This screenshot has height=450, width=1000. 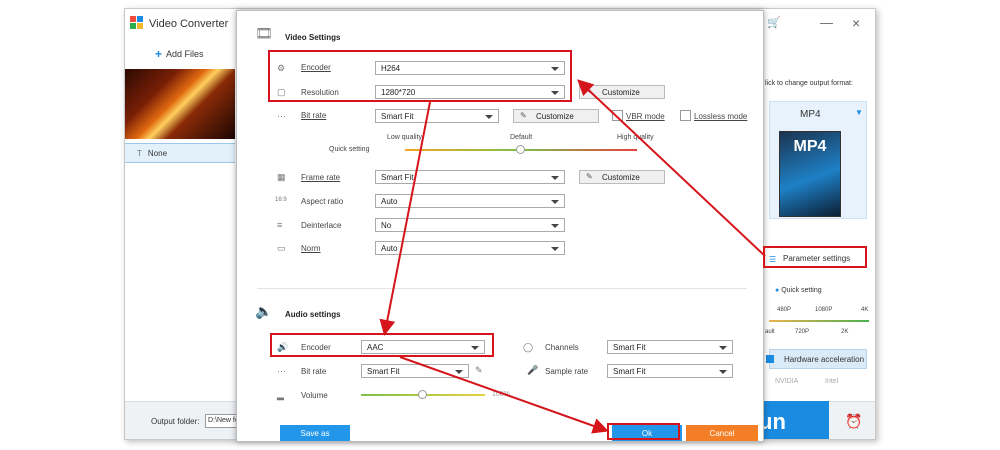 What do you see at coordinates (562, 347) in the screenshot?
I see `channels-label: Channels` at bounding box center [562, 347].